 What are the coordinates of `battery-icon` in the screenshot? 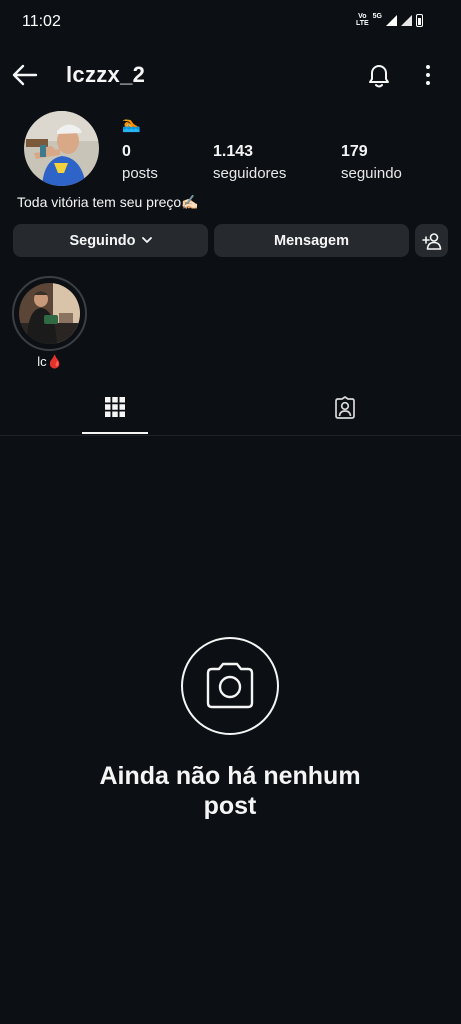 It's located at (419, 20).